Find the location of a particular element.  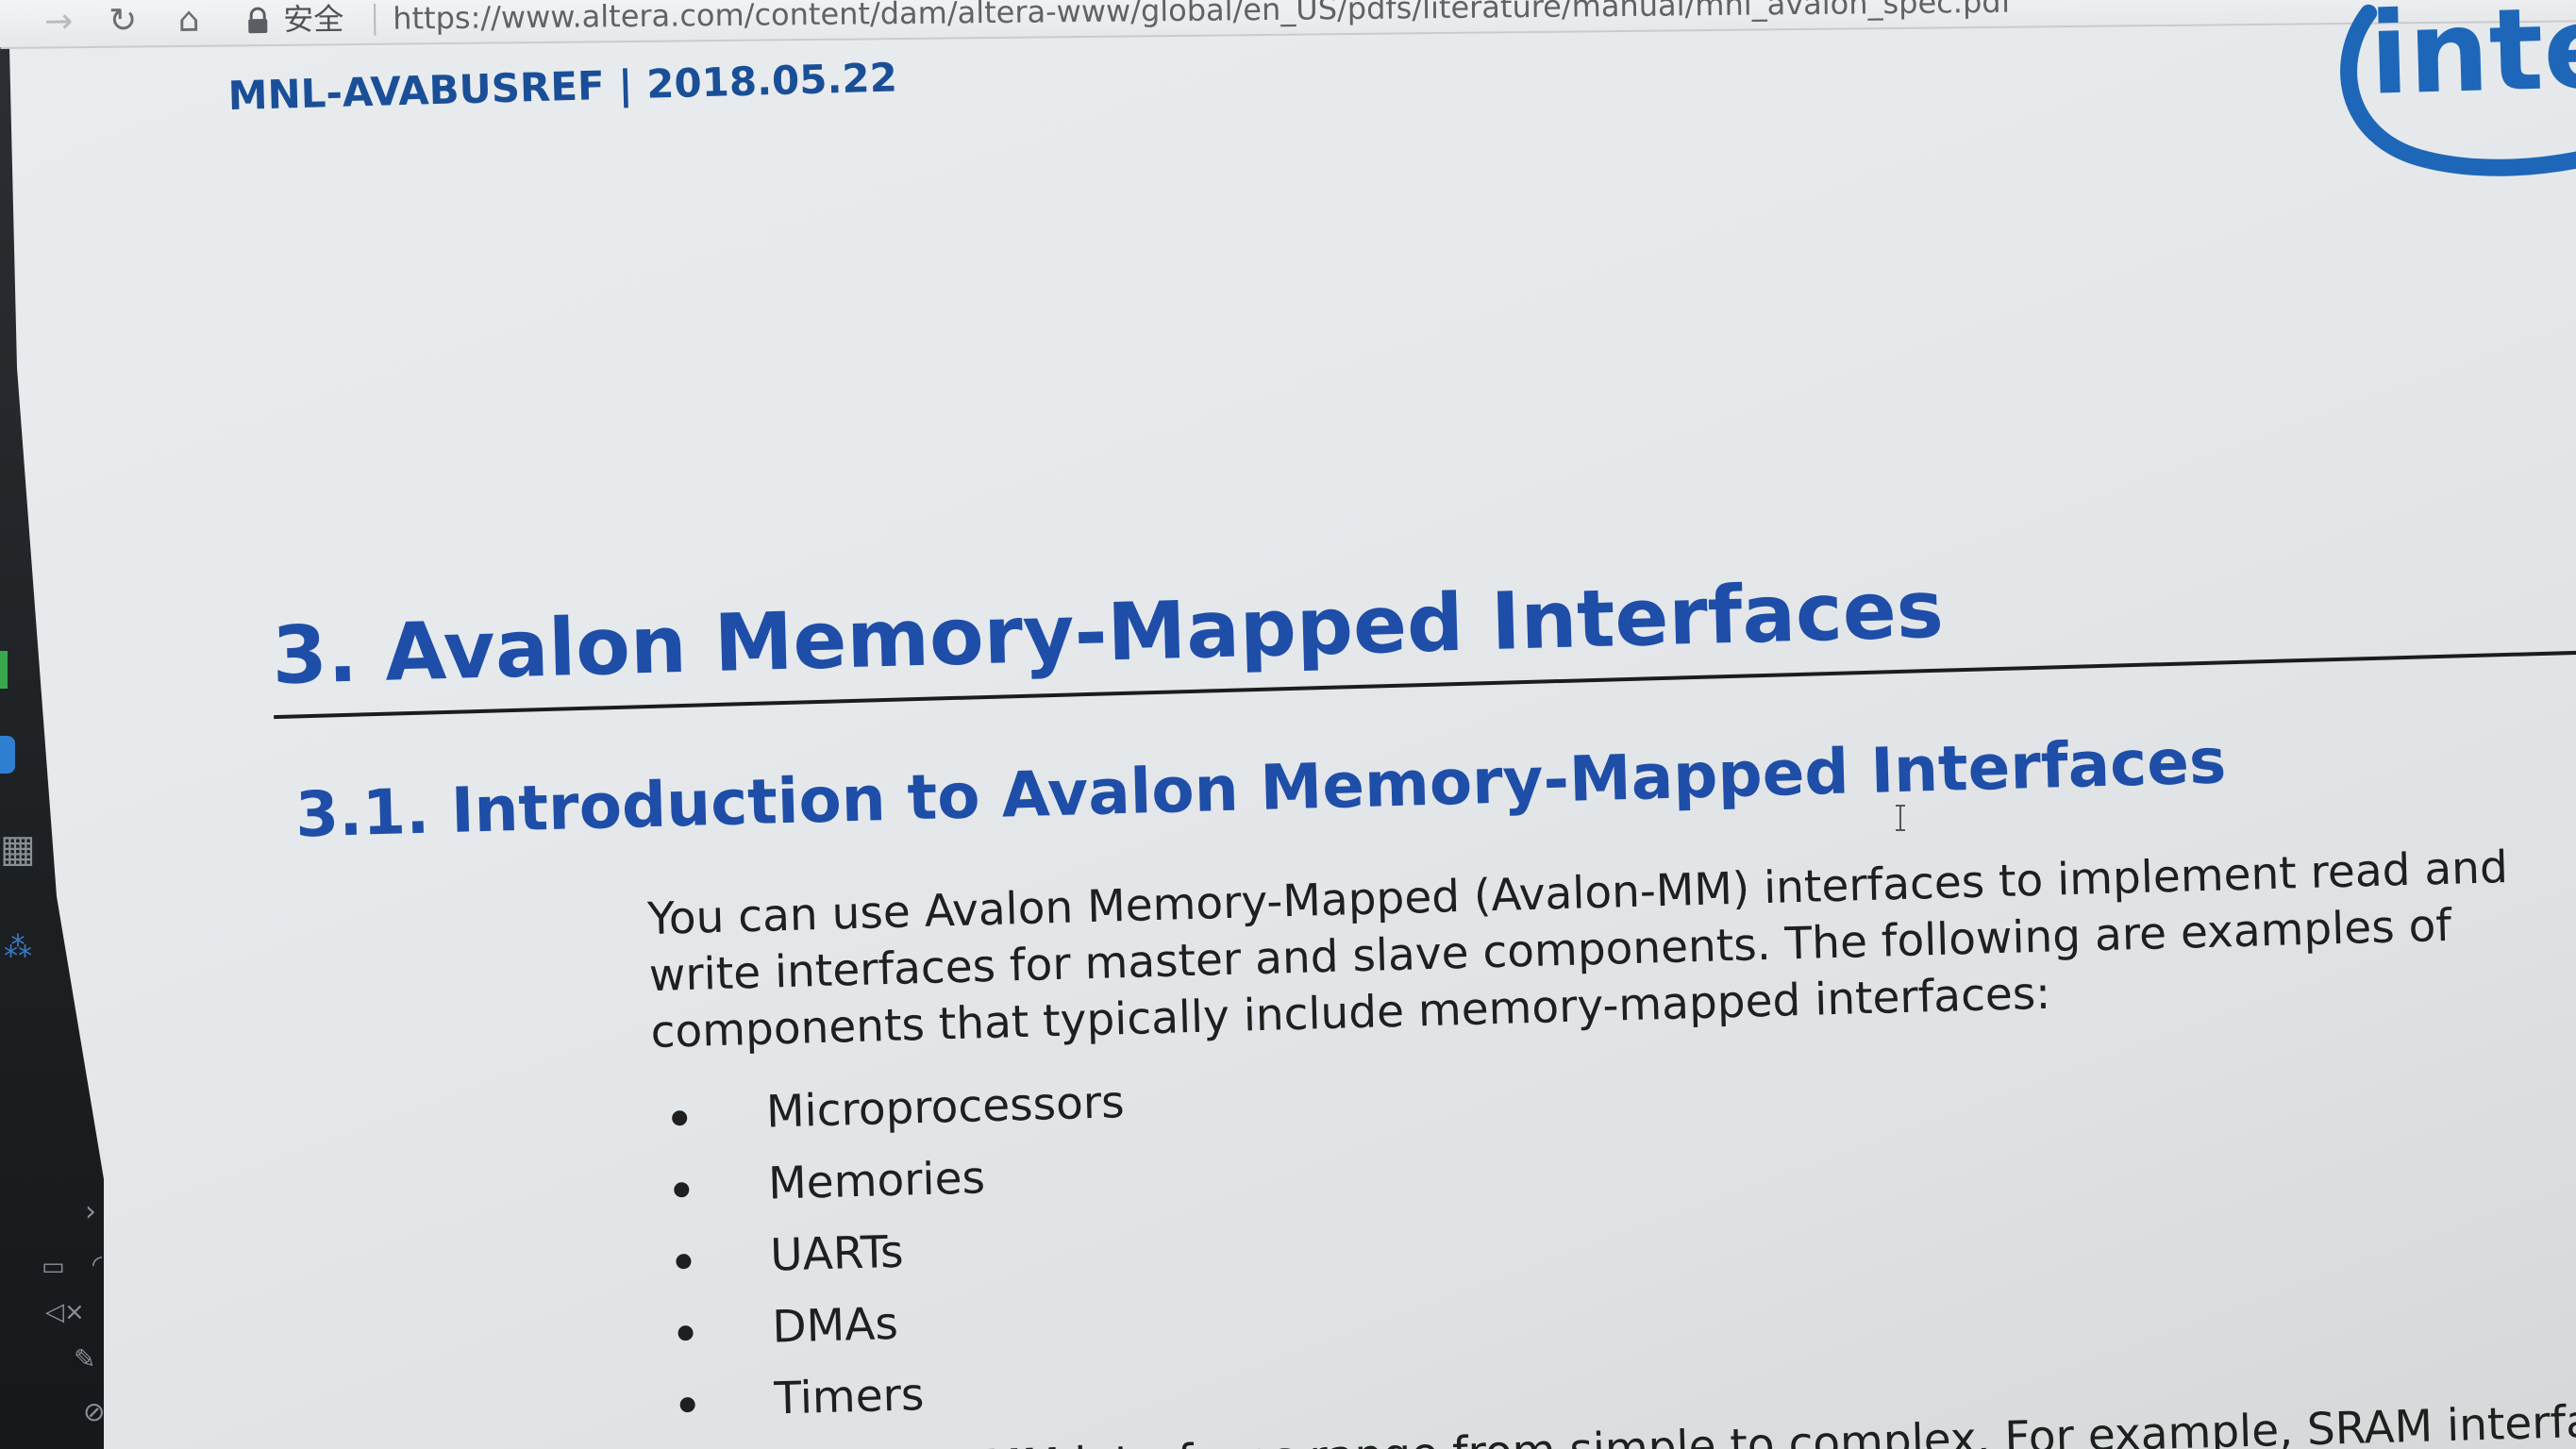

dock-green-indicator-icon is located at coordinates (4, 670).